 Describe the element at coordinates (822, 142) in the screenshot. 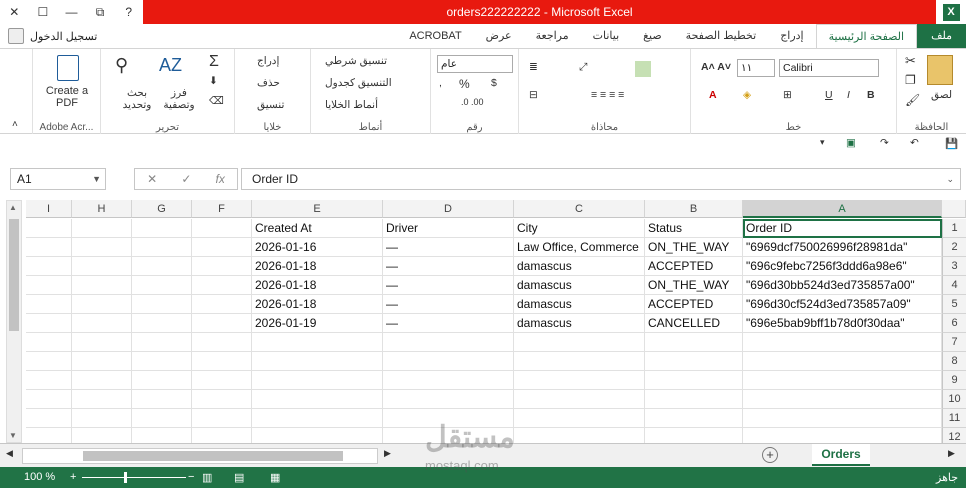

I see `qat-dropdown-icon: ▾` at that location.